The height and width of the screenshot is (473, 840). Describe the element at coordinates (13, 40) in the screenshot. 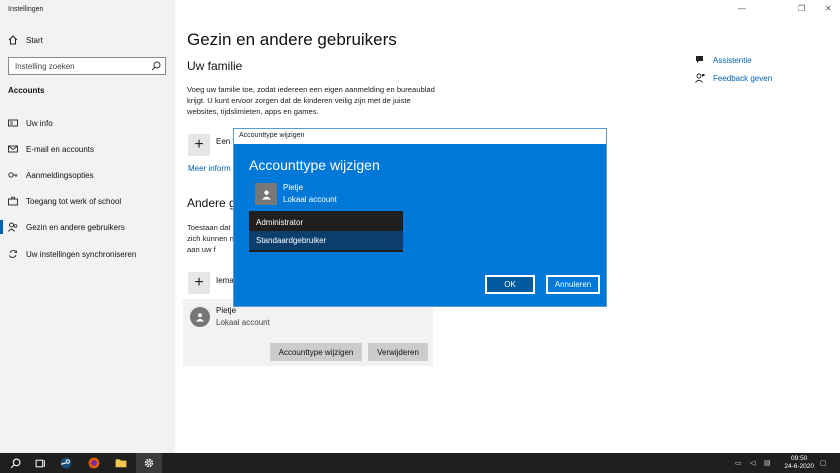

I see `home-icon` at that location.